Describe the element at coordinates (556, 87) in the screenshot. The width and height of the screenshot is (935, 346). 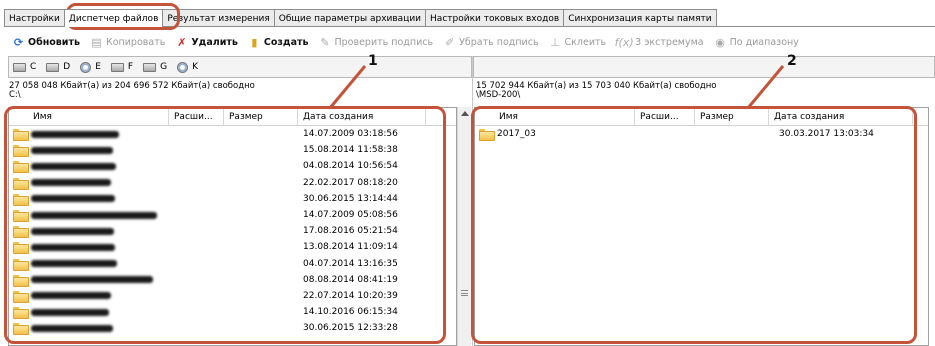
I see `callout-arrows` at that location.